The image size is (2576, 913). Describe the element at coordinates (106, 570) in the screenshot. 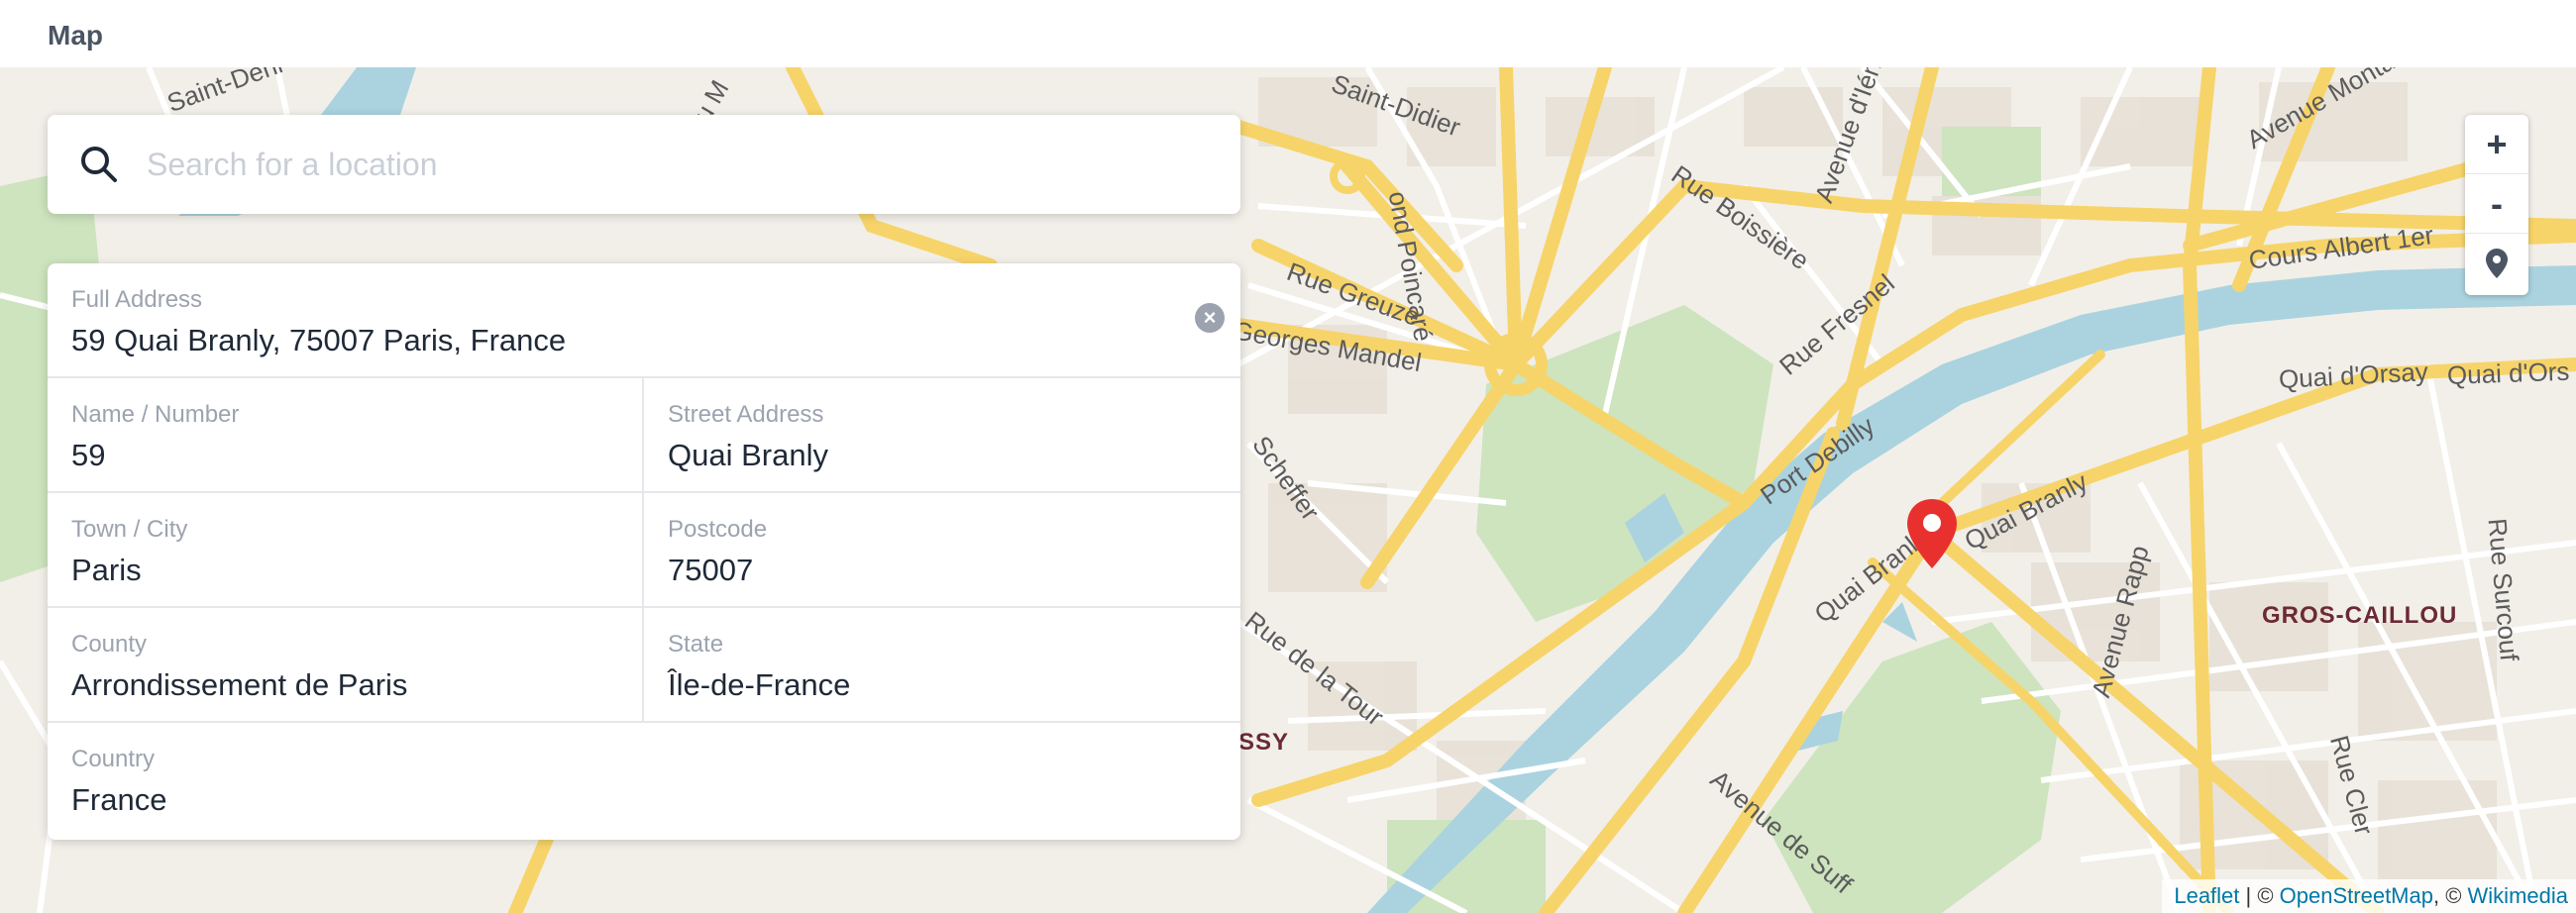

I see `field-value: Paris` at that location.